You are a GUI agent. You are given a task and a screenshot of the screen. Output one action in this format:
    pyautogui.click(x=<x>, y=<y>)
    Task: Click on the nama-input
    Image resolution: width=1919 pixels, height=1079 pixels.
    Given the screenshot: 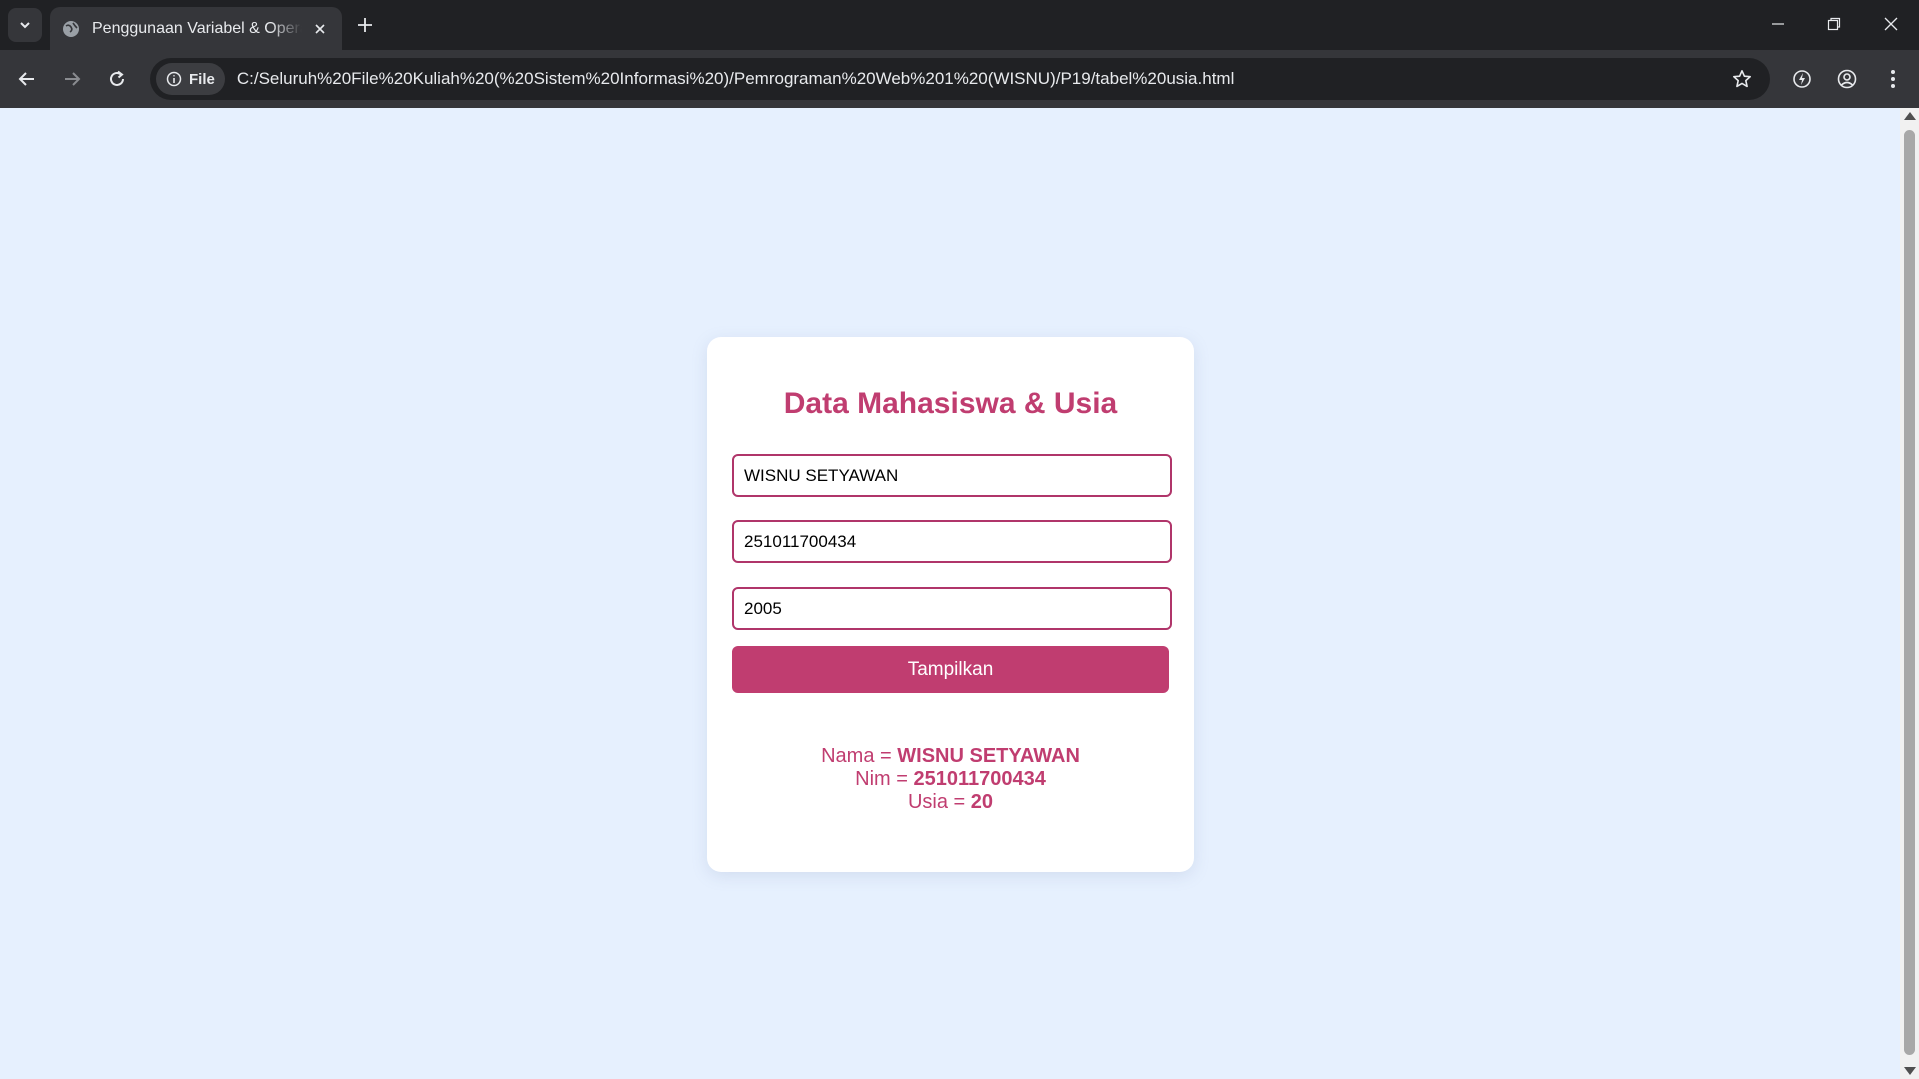 What is the action you would take?
    pyautogui.click(x=952, y=475)
    